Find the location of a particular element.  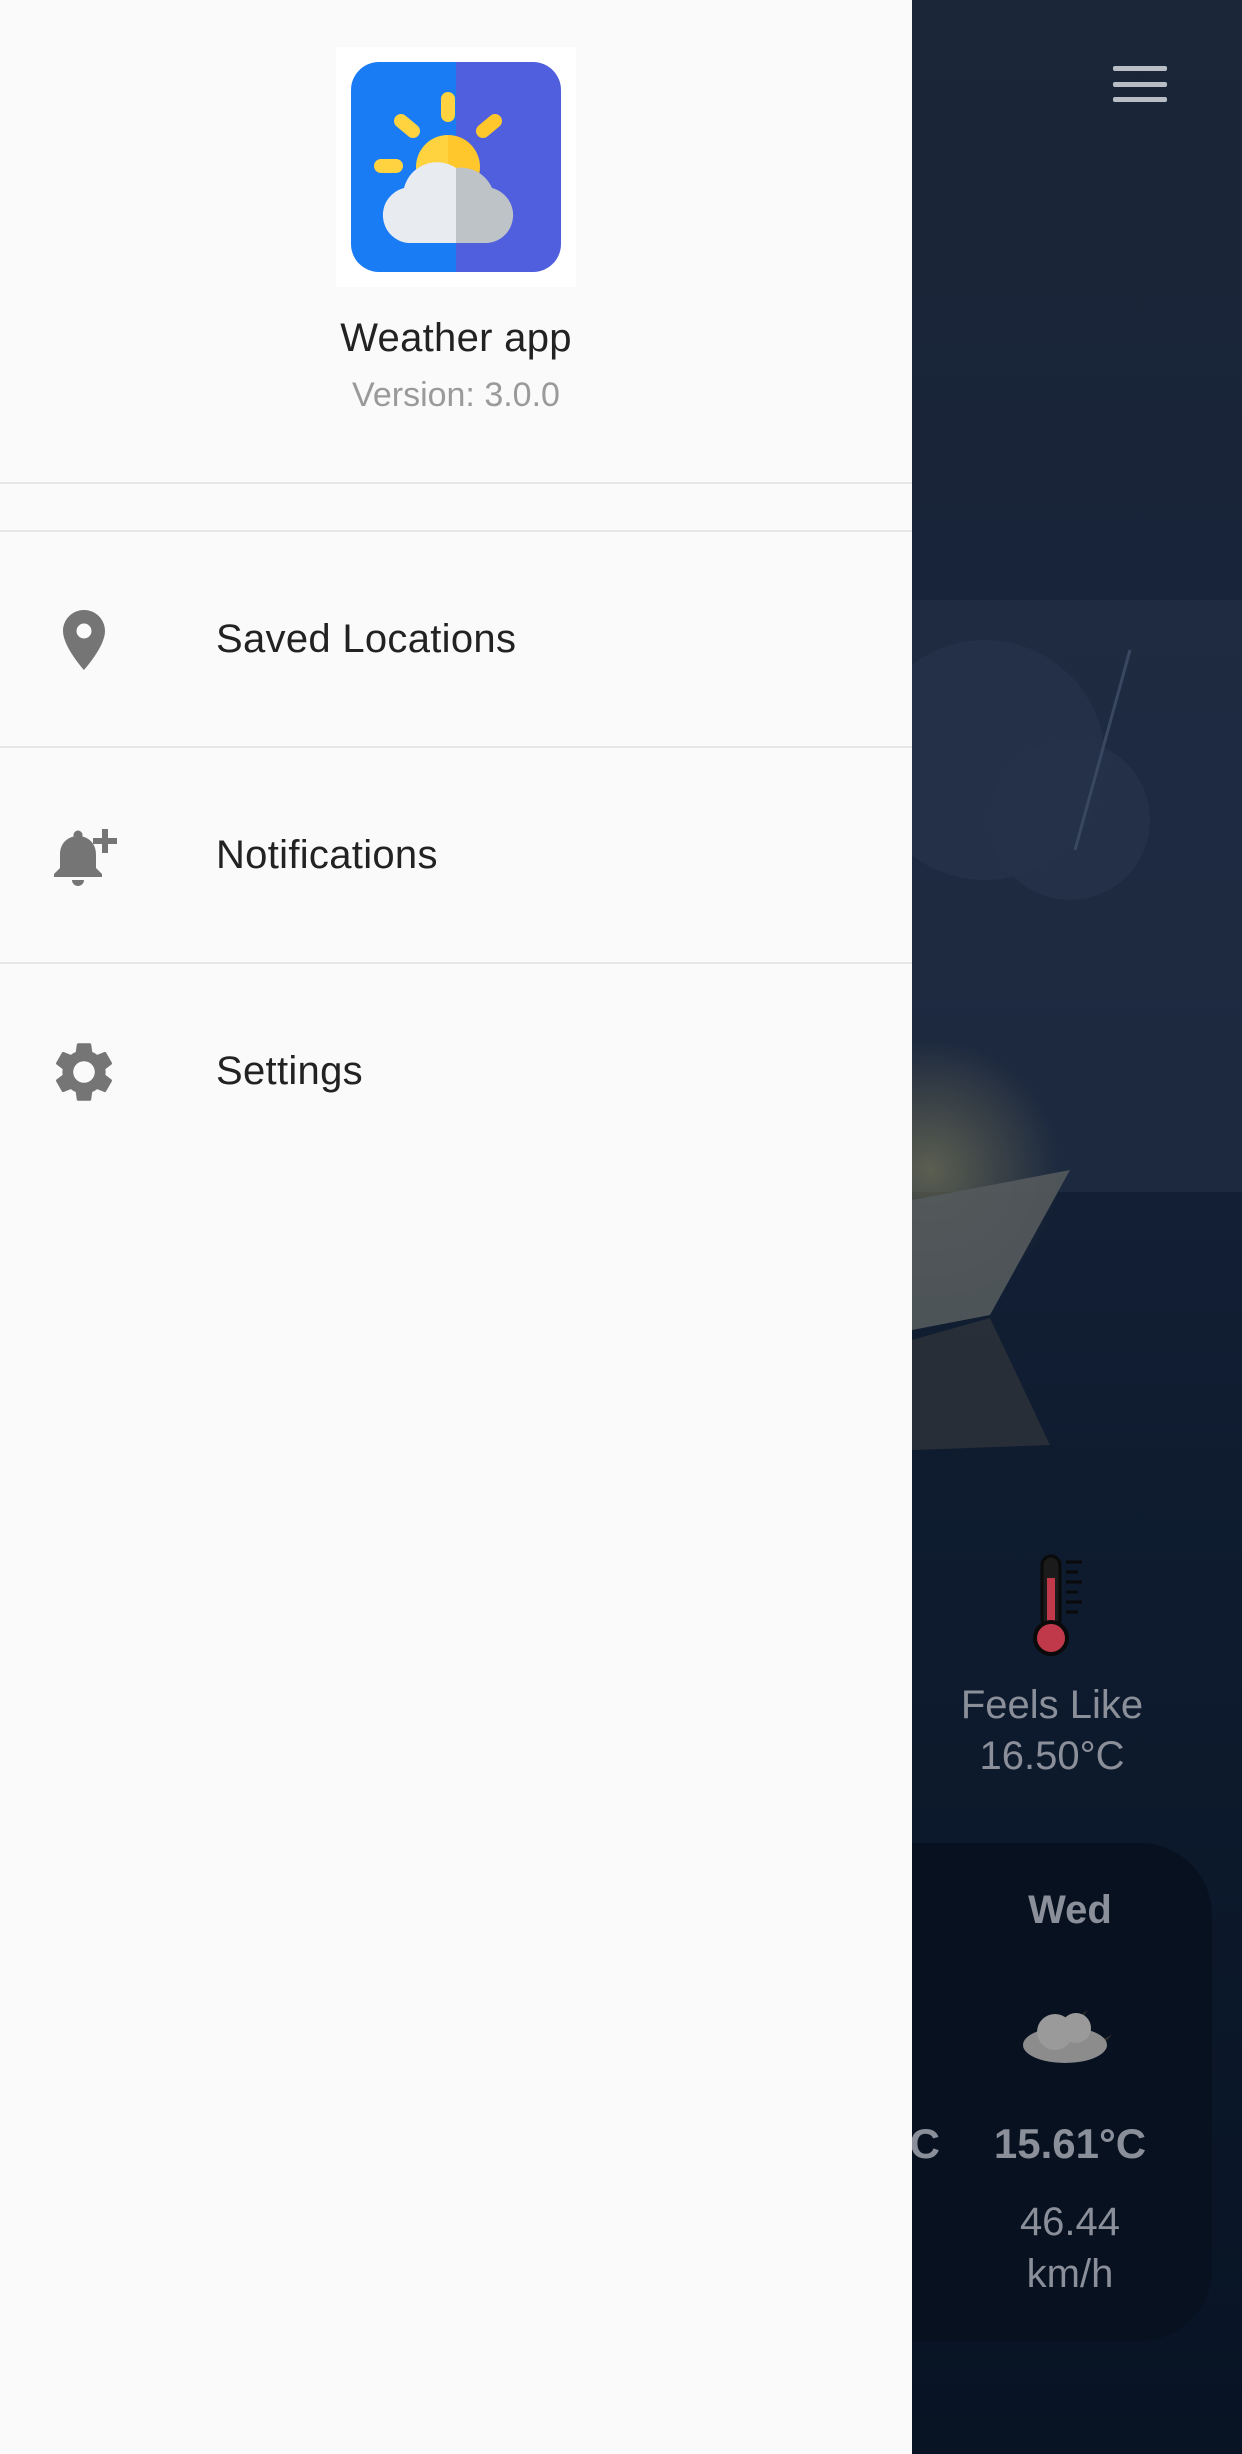

forecast-day: Wed is located at coordinates (1070, 1910).